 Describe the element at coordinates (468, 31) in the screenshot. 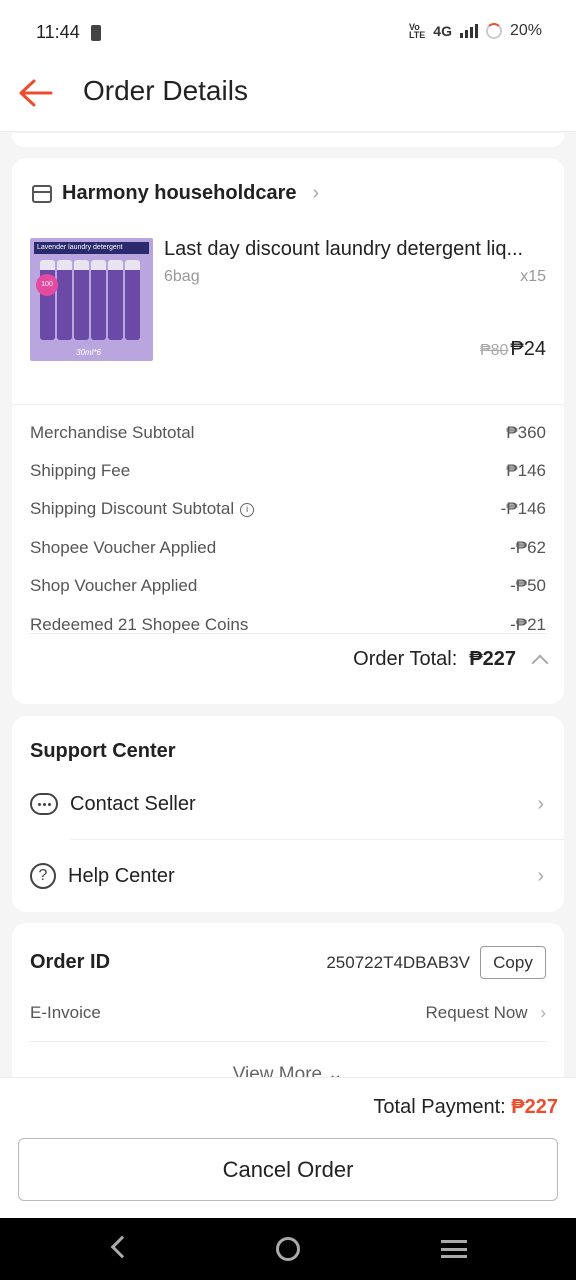

I see `signal-icon` at that location.